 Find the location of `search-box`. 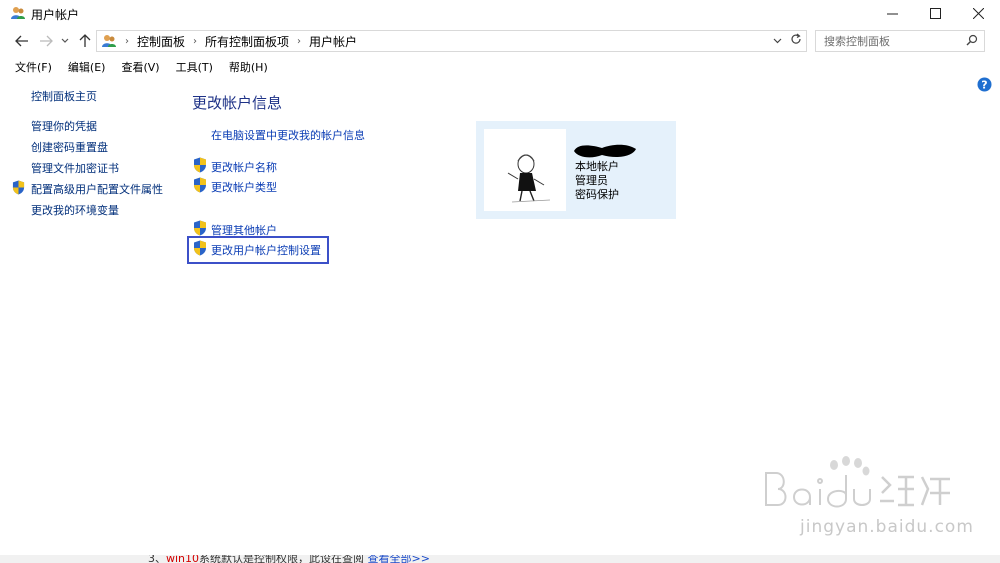

search-box is located at coordinates (900, 41).